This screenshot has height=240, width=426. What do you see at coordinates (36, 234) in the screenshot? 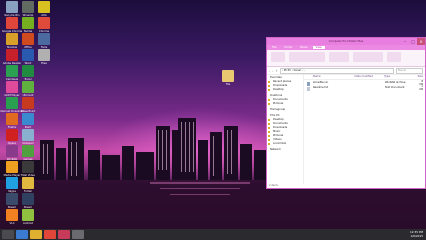
I see `taskbar-explorer-icon` at bounding box center [36, 234].